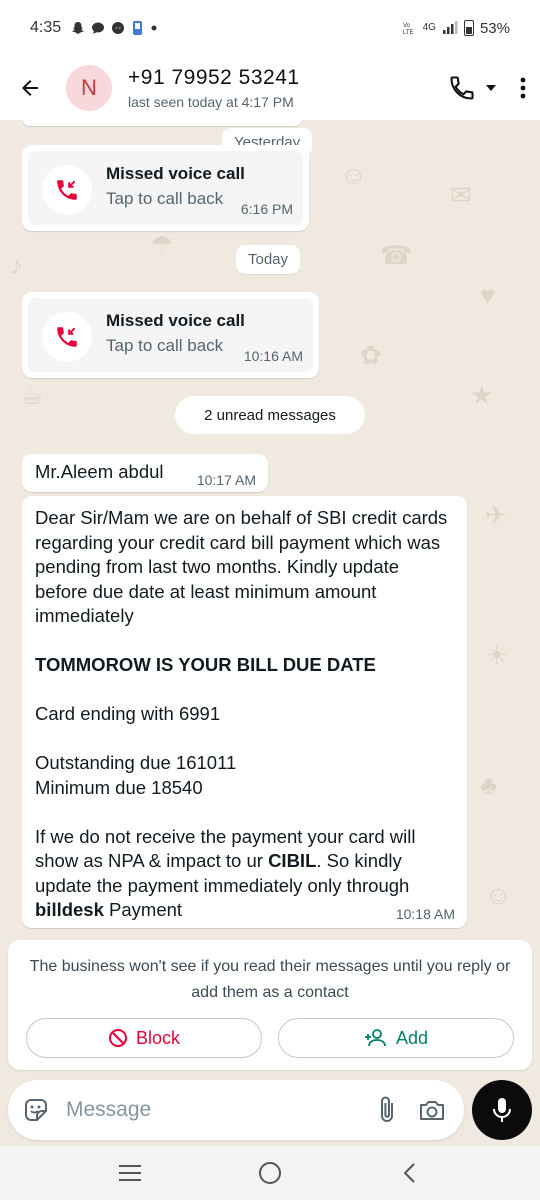  I want to click on block-button: Block, so click(144, 1038).